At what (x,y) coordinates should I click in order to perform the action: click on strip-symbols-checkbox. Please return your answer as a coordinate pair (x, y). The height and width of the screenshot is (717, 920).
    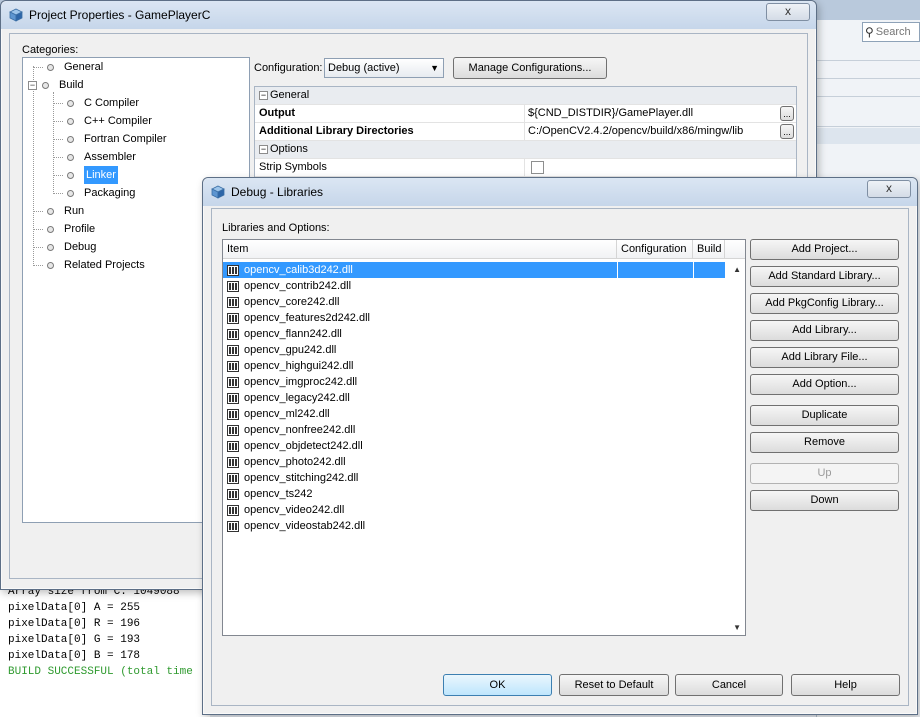
    Looking at the image, I should click on (537, 167).